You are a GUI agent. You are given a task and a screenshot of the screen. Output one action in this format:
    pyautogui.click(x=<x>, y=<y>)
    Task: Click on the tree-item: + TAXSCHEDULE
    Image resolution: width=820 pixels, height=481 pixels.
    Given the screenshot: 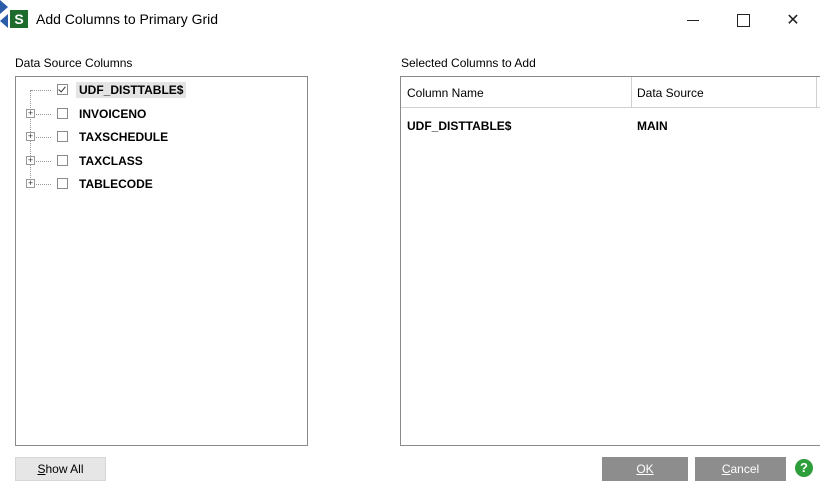 What is the action you would take?
    pyautogui.click(x=156, y=138)
    